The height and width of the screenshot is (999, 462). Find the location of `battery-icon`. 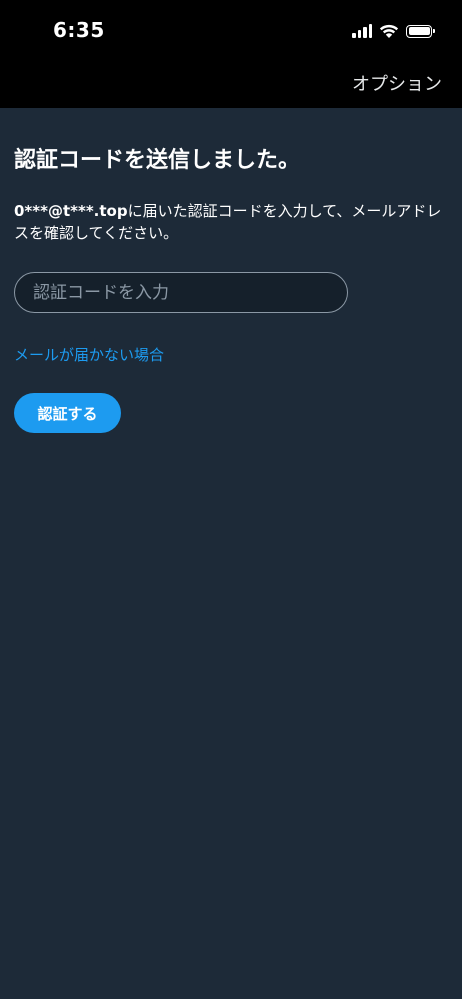

battery-icon is located at coordinates (420, 31).